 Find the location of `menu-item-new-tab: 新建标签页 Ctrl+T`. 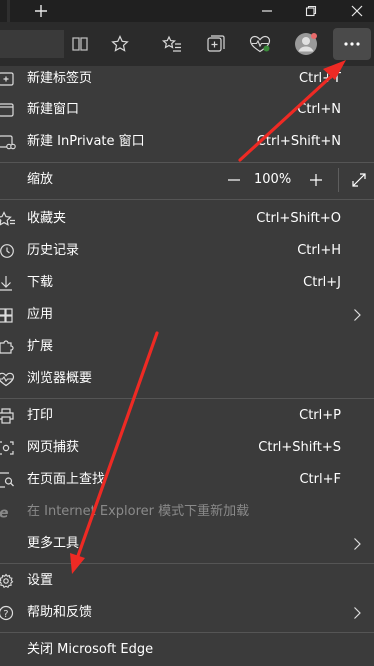

menu-item-new-tab: 新建标签页 Ctrl+T is located at coordinates (187, 79).